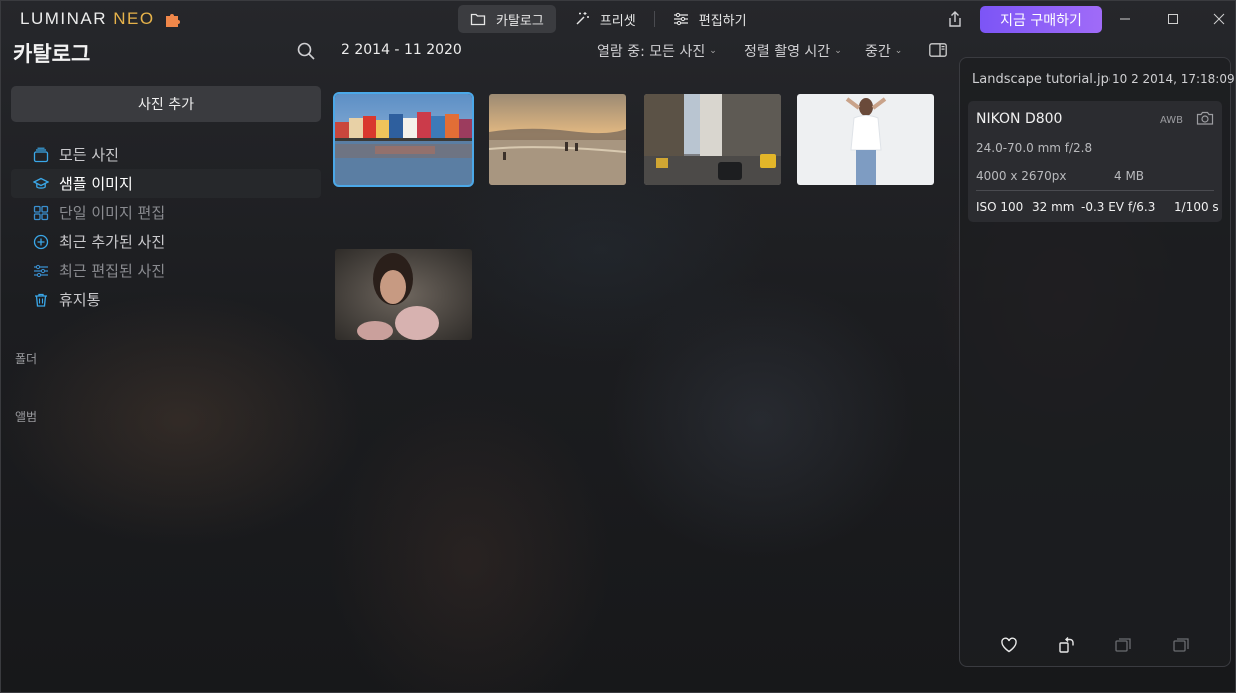 This screenshot has width=1236, height=693. I want to click on sidebar-item-label: 샘플 이미지, so click(96, 184).